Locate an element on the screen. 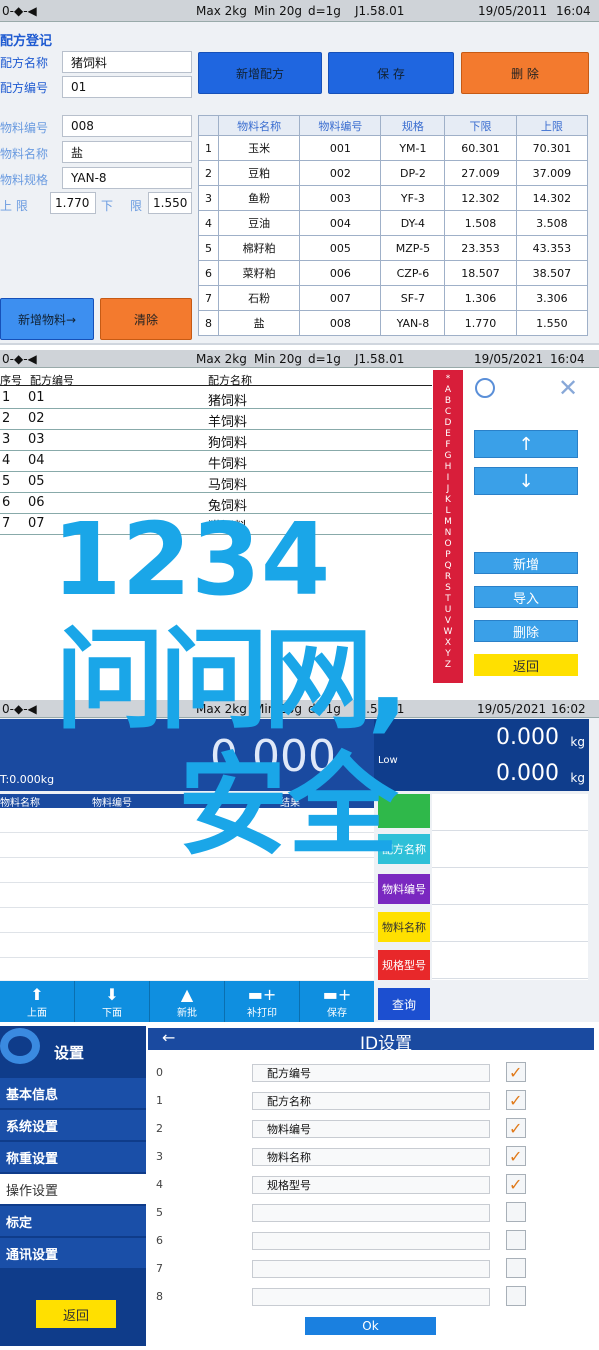 This screenshot has width=599, height=1350. alphabet-letter: F is located at coordinates (447, 445).